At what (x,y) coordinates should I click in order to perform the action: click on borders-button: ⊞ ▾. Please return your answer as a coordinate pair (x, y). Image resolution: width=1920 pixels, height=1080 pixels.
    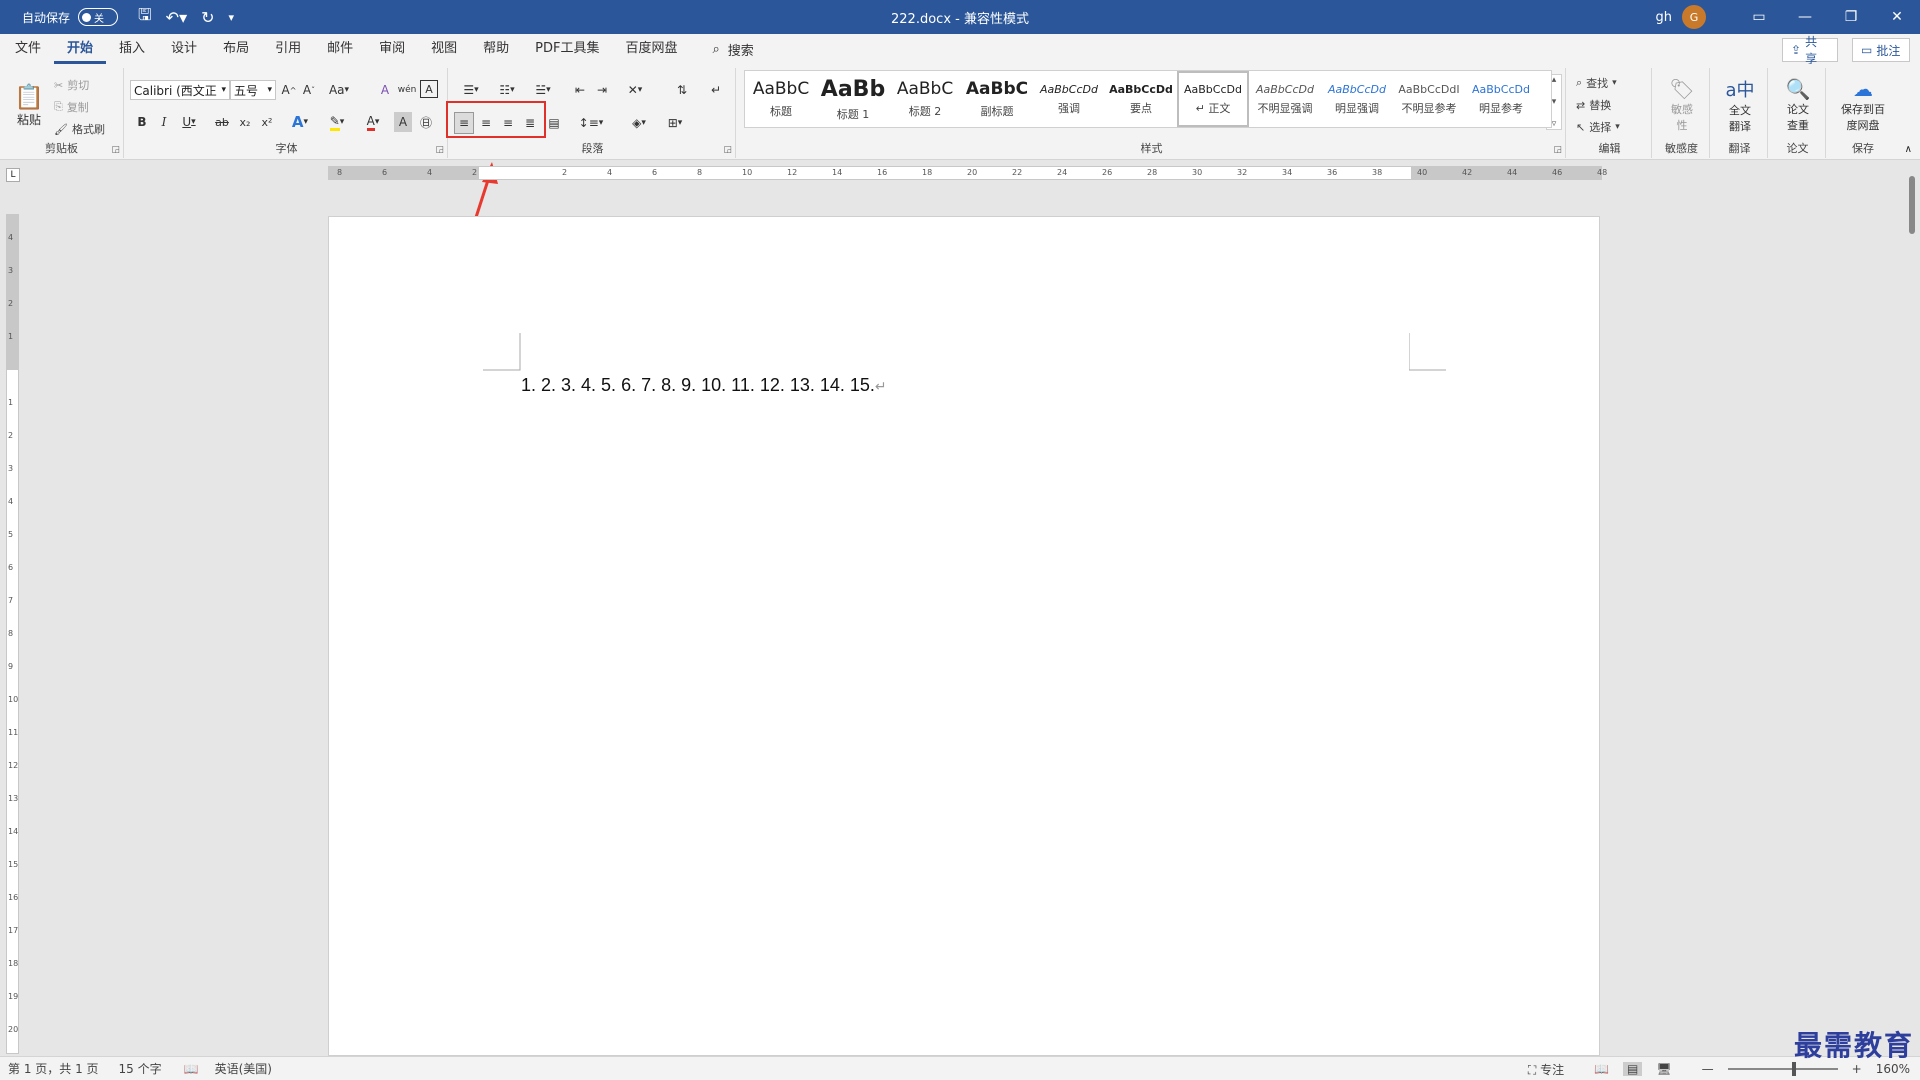
    Looking at the image, I should click on (675, 123).